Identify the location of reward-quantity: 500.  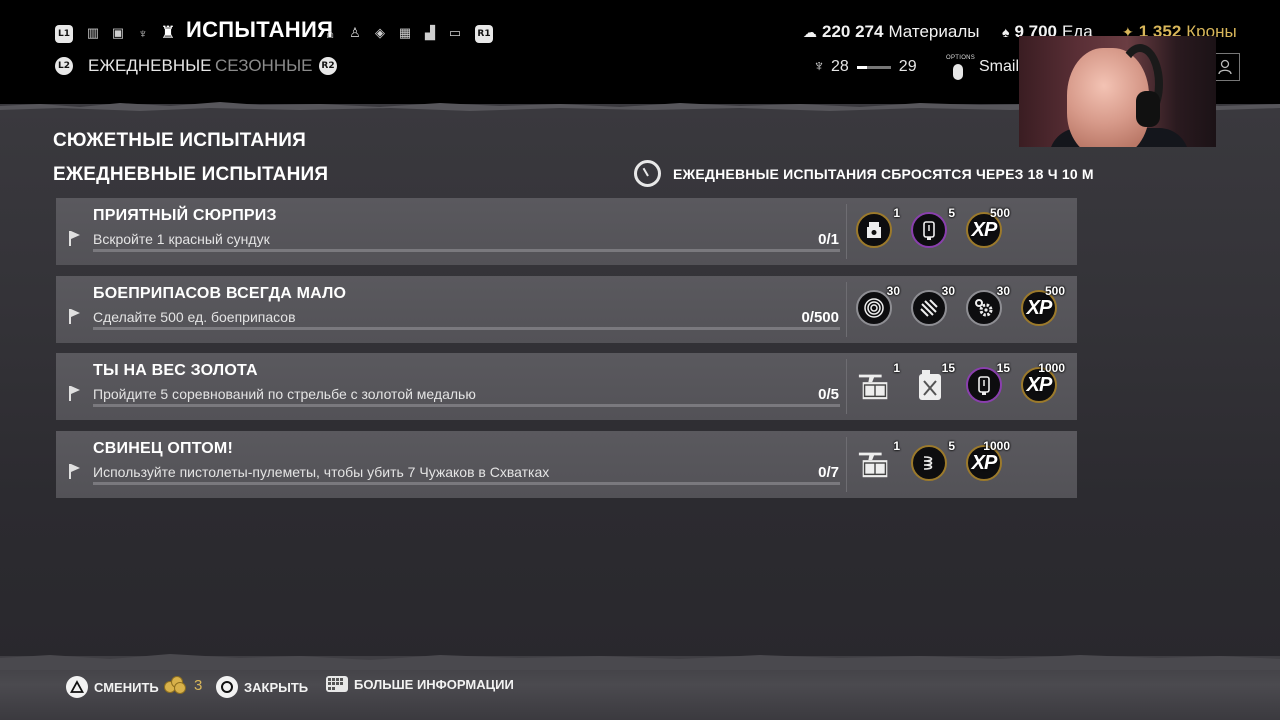
(1054, 291).